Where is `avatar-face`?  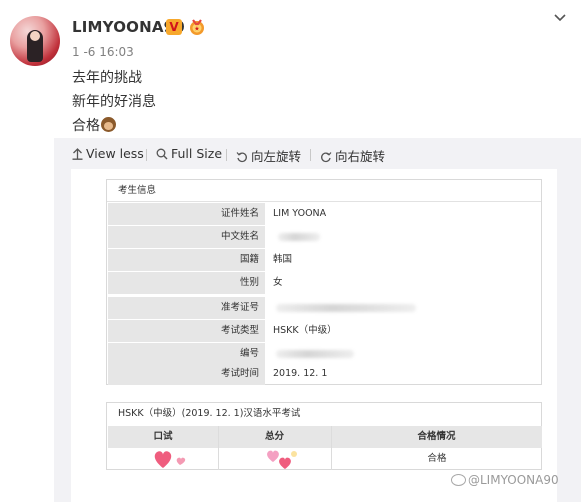
avatar-face is located at coordinates (35, 36).